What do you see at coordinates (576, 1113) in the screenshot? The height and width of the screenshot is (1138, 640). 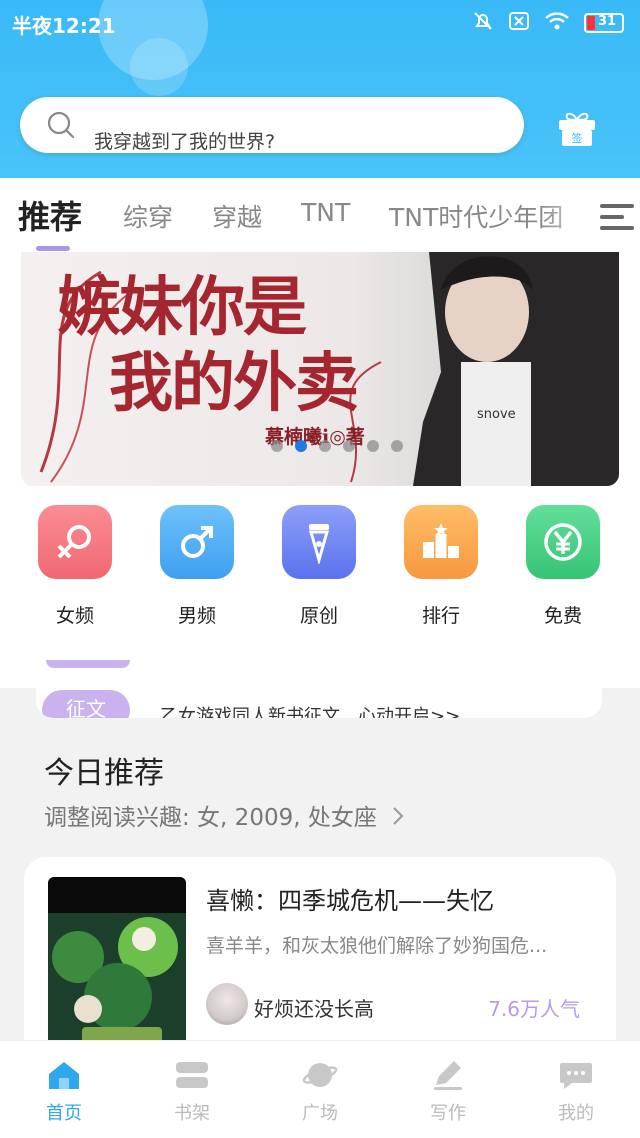 I see `nav-label: 我的` at bounding box center [576, 1113].